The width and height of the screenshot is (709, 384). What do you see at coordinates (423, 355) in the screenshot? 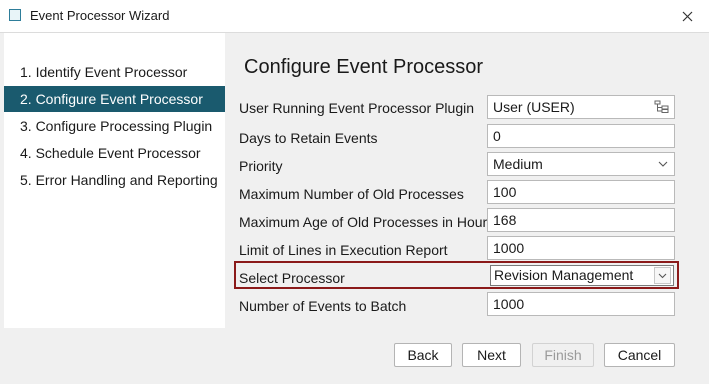
I see `back-button: Back` at bounding box center [423, 355].